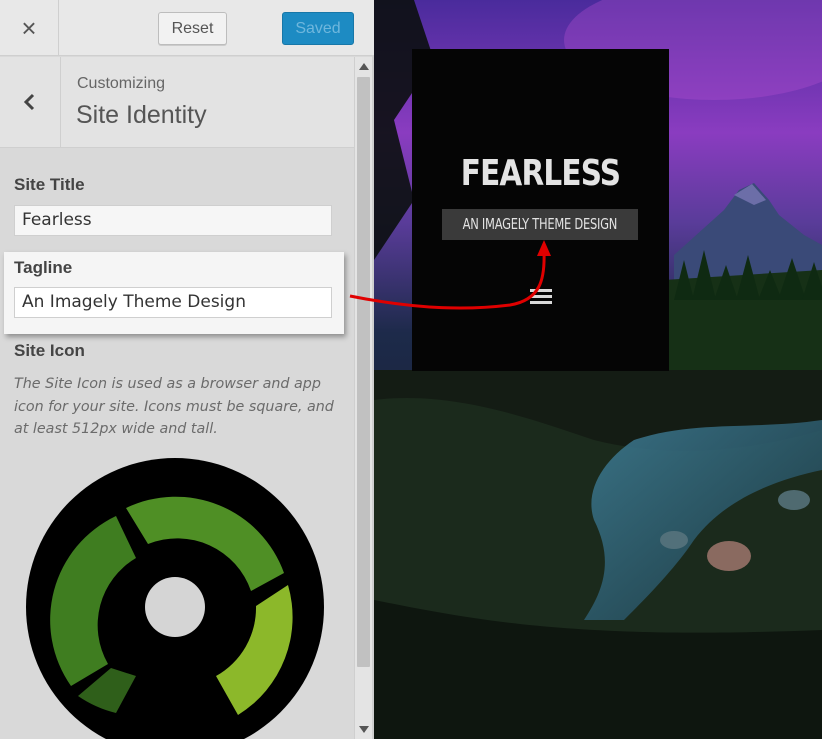  I want to click on reset-button: Reset, so click(192, 28).